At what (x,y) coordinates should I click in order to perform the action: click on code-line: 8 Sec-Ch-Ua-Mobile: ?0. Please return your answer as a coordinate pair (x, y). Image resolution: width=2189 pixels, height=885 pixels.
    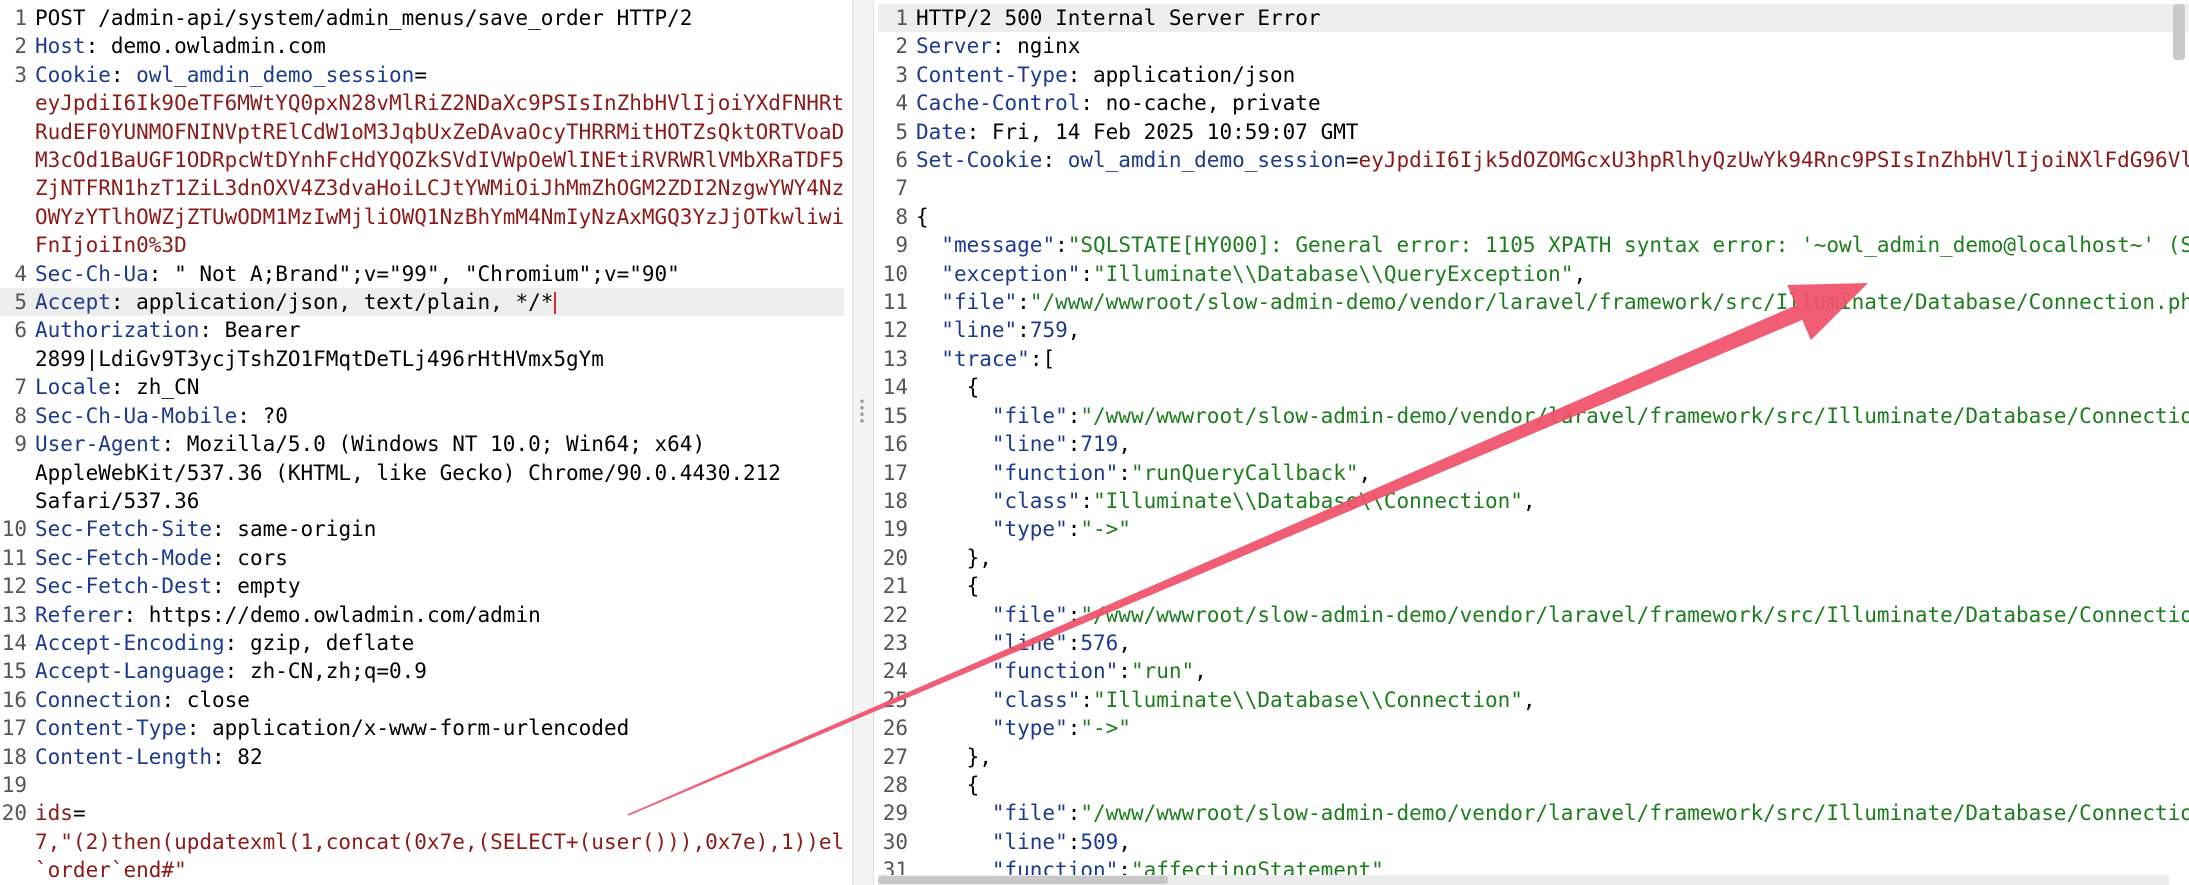
    Looking at the image, I should click on (422, 416).